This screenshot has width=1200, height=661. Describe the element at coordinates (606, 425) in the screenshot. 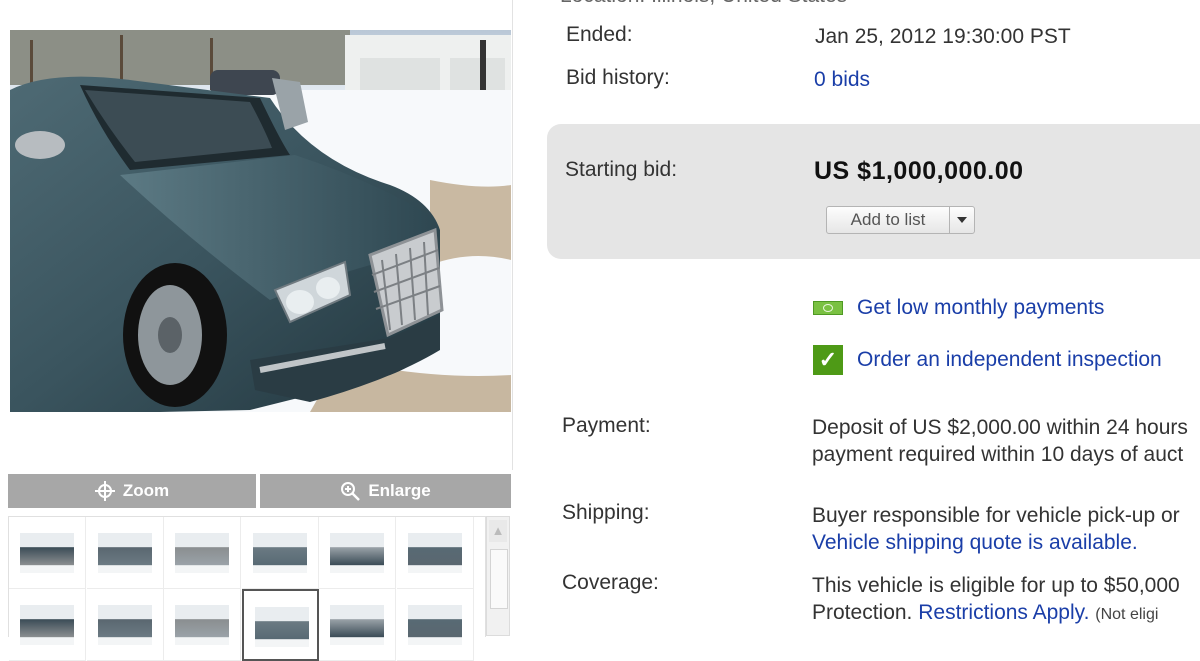

I see `payment-label: Payment:` at that location.